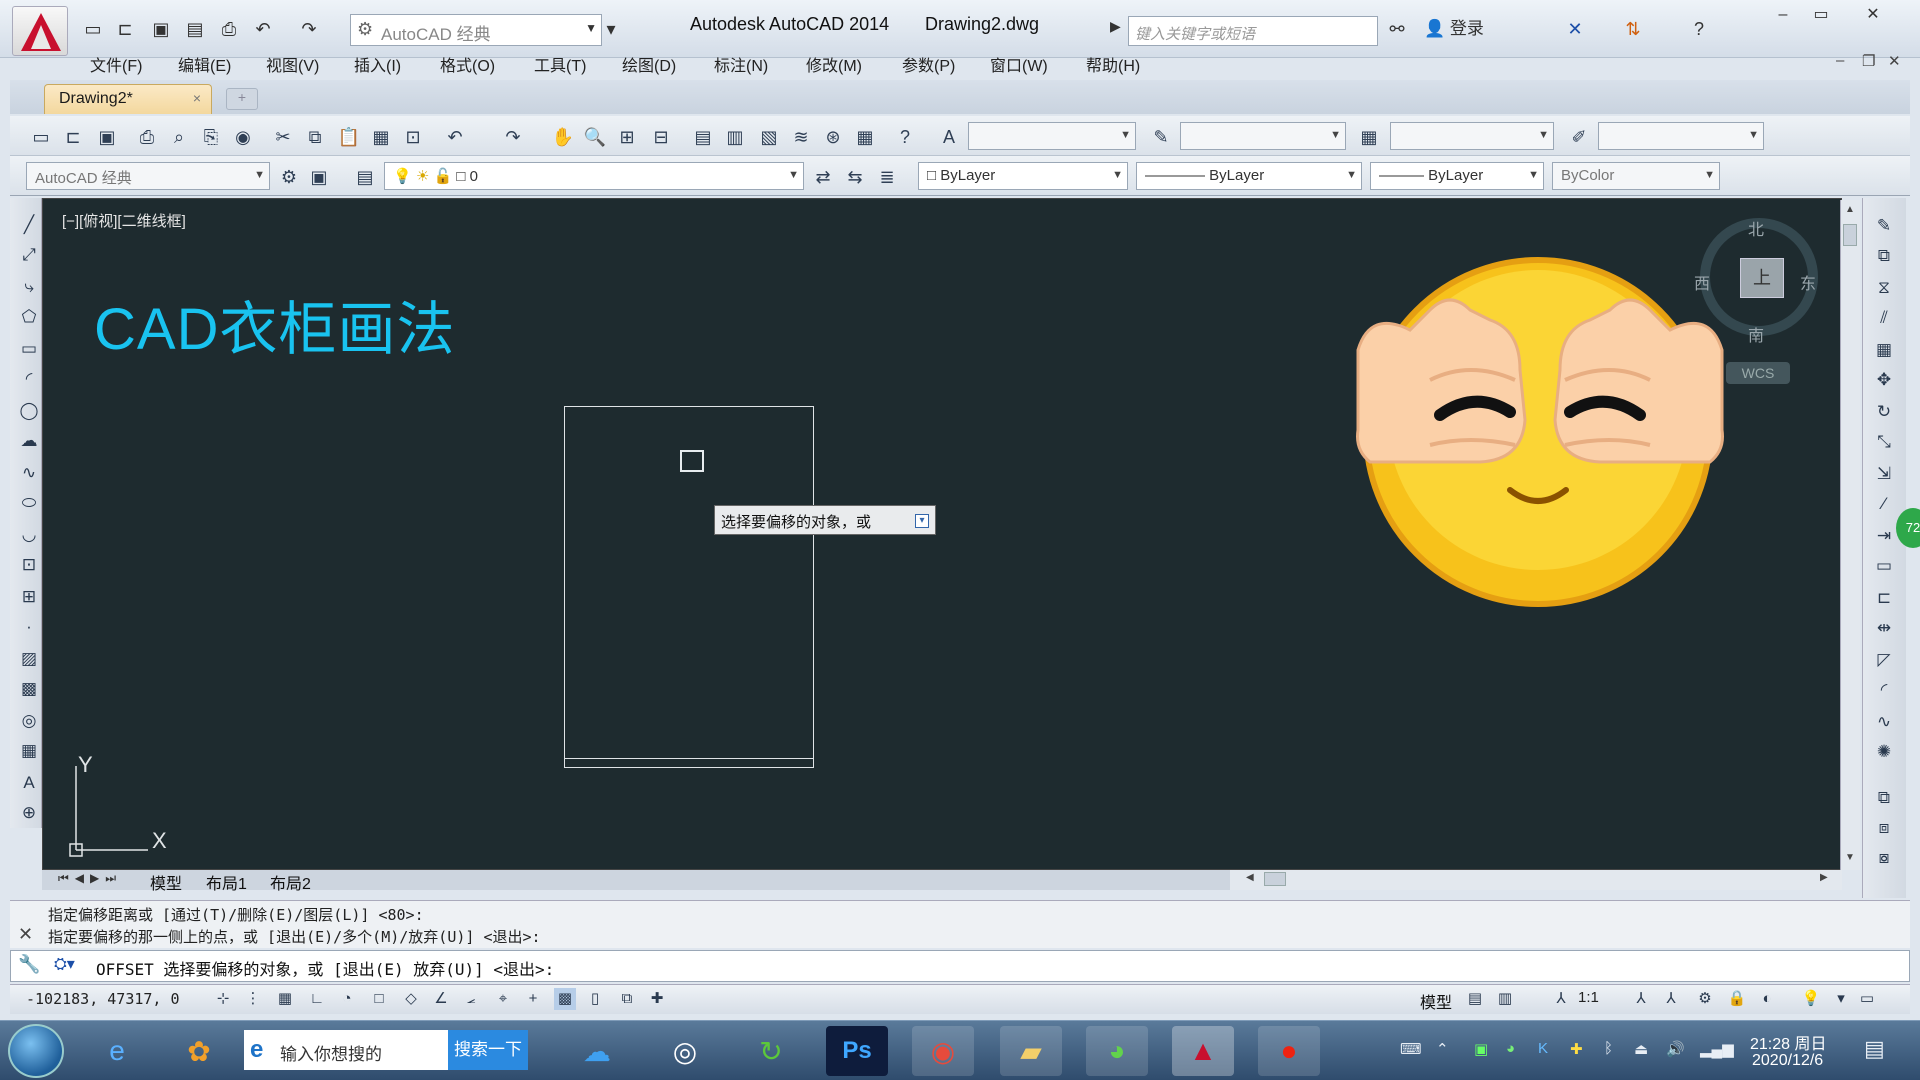 This screenshot has width=1920, height=1080. I want to click on viewcube-east: 东, so click(1808, 282).